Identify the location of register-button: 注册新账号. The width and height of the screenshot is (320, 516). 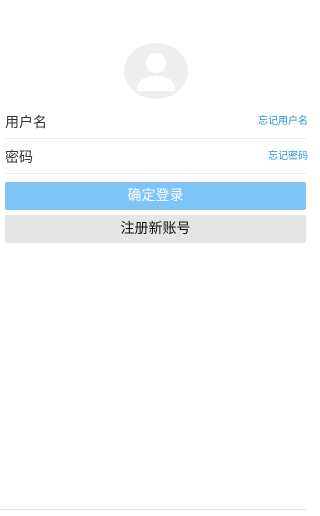
(155, 229).